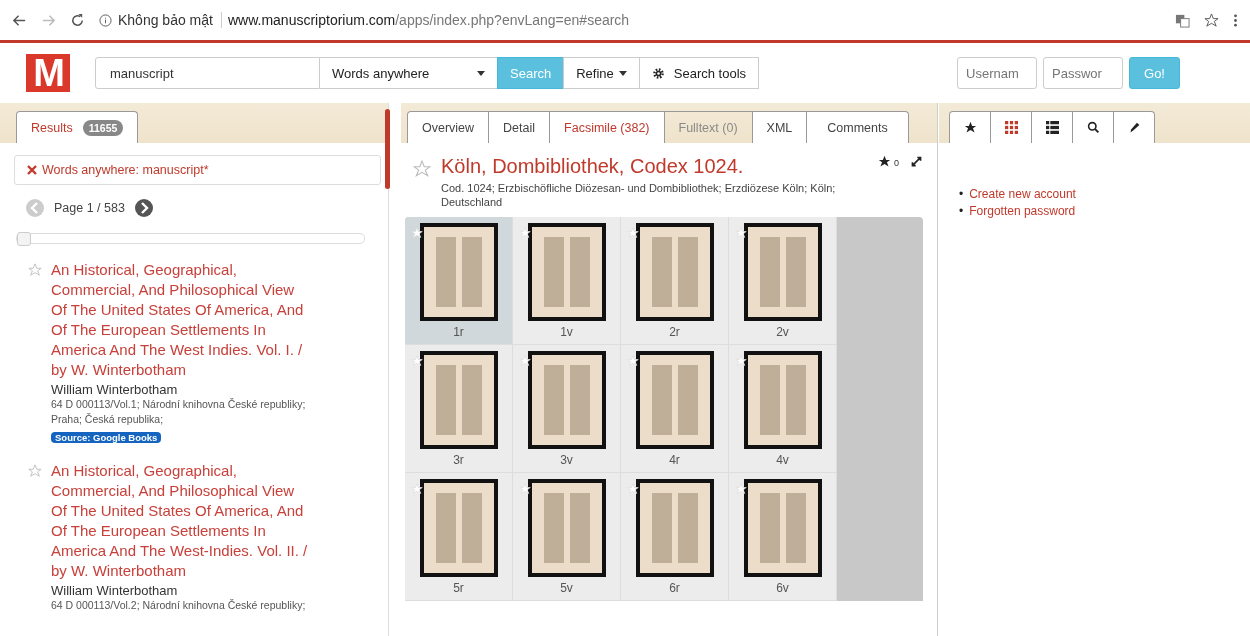 The height and width of the screenshot is (636, 1250). I want to click on list-tab, so click(1052, 127).